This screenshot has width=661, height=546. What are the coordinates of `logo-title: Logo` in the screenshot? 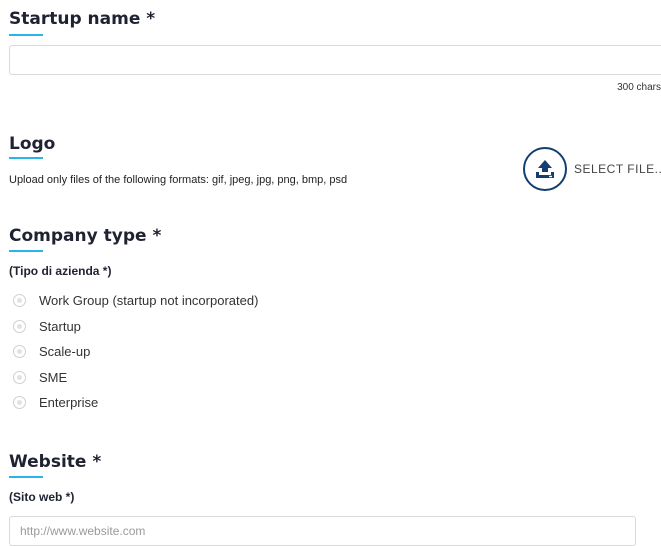 It's located at (32, 144).